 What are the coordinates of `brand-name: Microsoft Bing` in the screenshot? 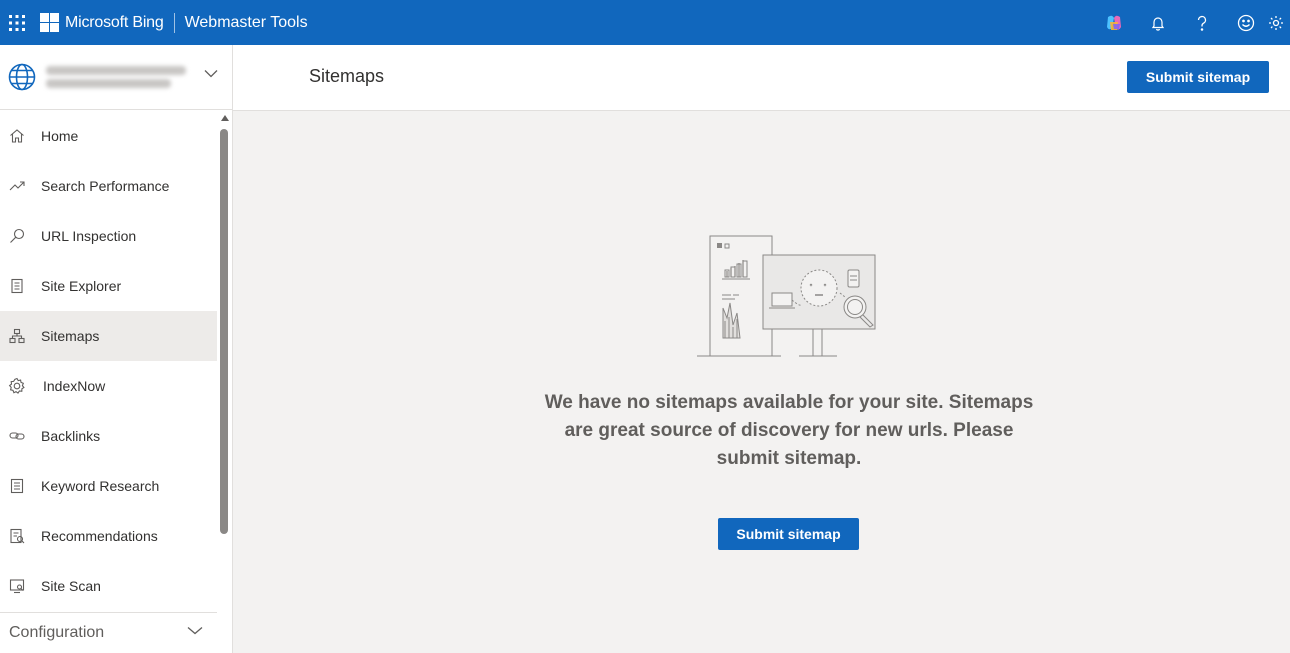 It's located at (114, 22).